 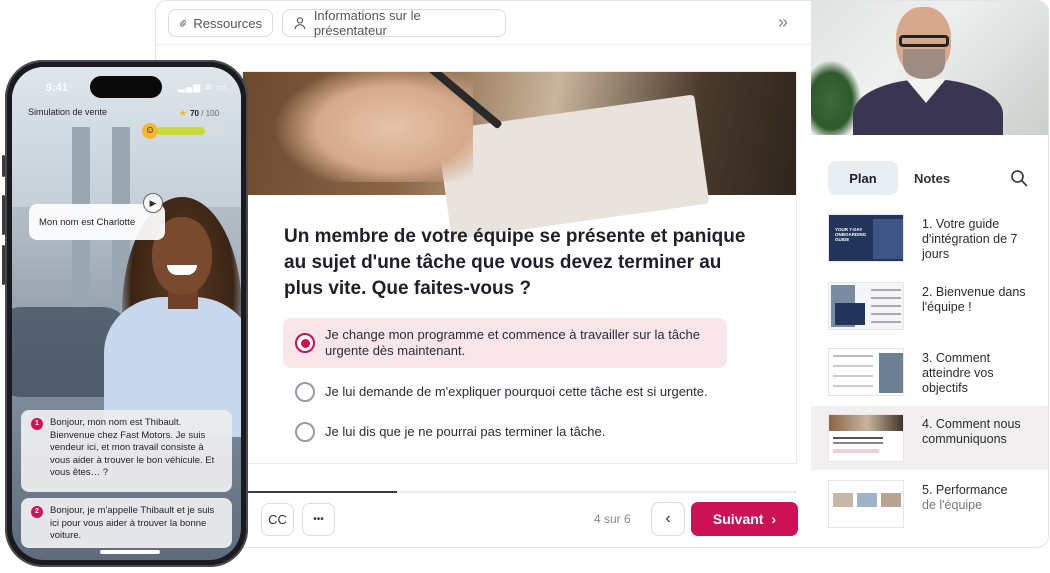 I want to click on sidebar-tabs: Plan Notes, so click(x=933, y=178).